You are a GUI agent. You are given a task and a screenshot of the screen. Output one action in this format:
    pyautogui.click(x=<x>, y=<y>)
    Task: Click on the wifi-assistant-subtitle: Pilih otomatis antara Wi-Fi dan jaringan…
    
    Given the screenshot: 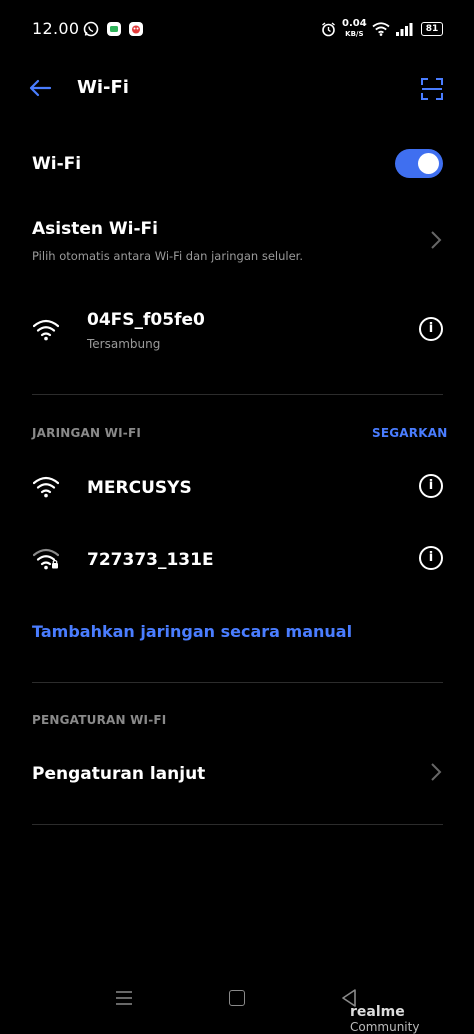 What is the action you would take?
    pyautogui.click(x=167, y=256)
    